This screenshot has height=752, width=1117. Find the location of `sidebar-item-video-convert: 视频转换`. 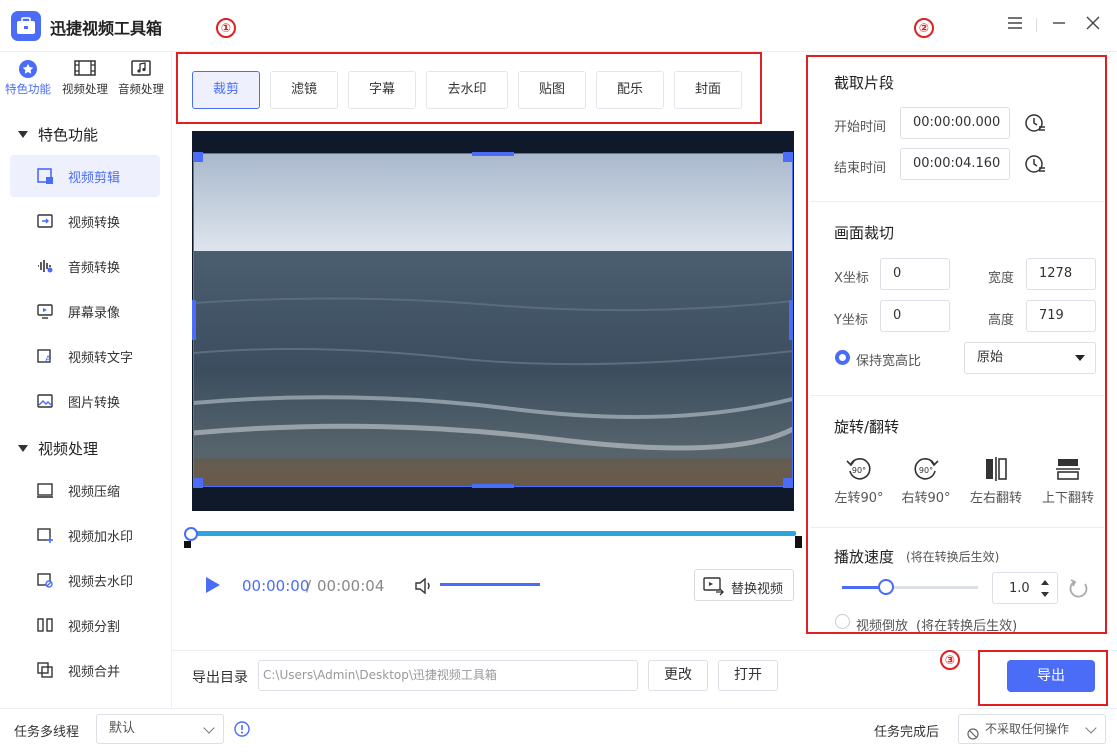

sidebar-item-video-convert: 视频转换 is located at coordinates (85, 221).